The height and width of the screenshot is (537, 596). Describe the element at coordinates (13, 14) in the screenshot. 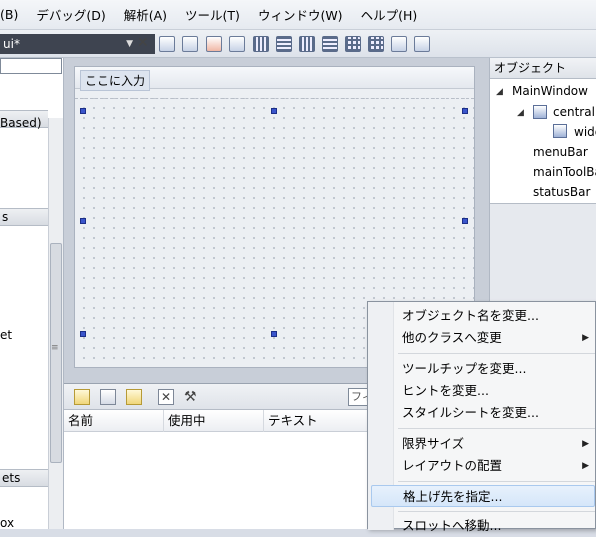

I see `menu-item-build: (B)` at that location.